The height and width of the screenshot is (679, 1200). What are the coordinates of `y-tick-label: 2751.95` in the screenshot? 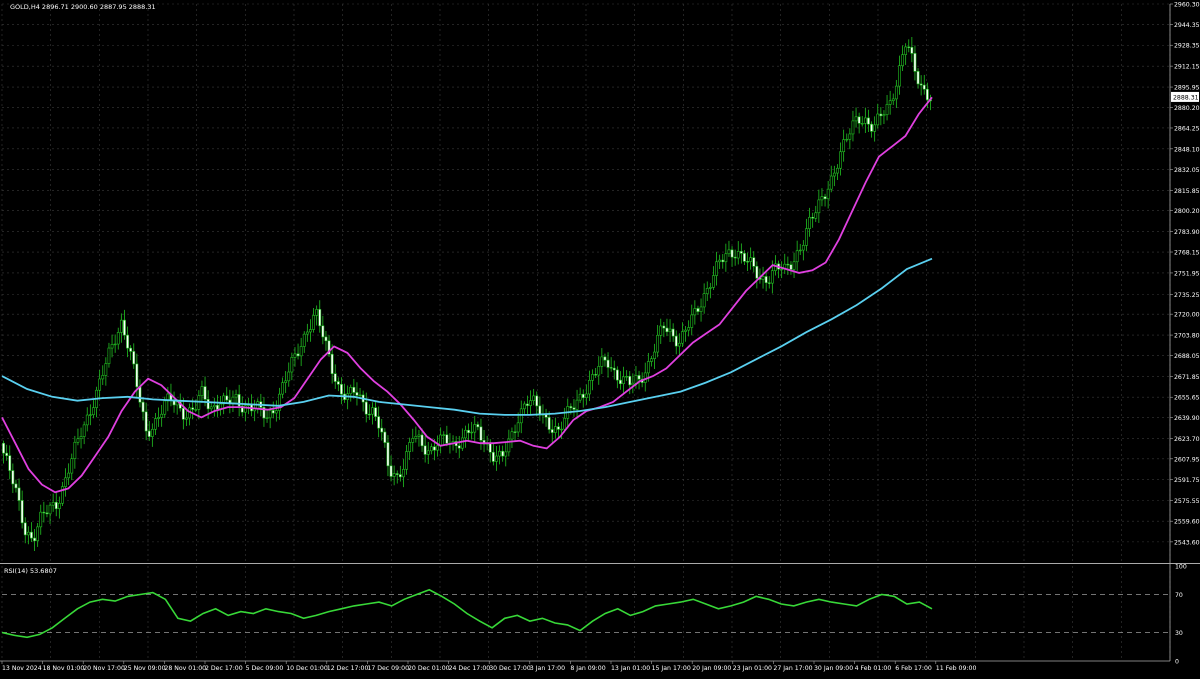 It's located at (1187, 273).